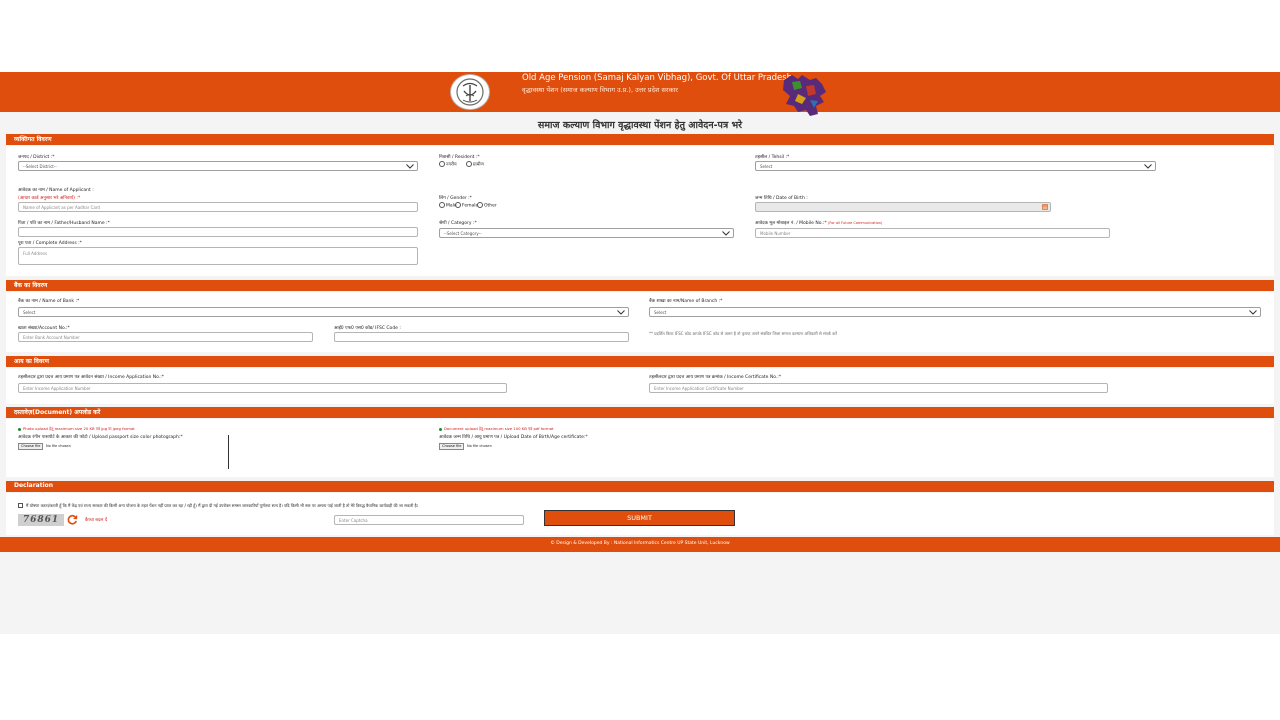  What do you see at coordinates (36, 157) in the screenshot?
I see `district-label: जनपद / District :*` at bounding box center [36, 157].